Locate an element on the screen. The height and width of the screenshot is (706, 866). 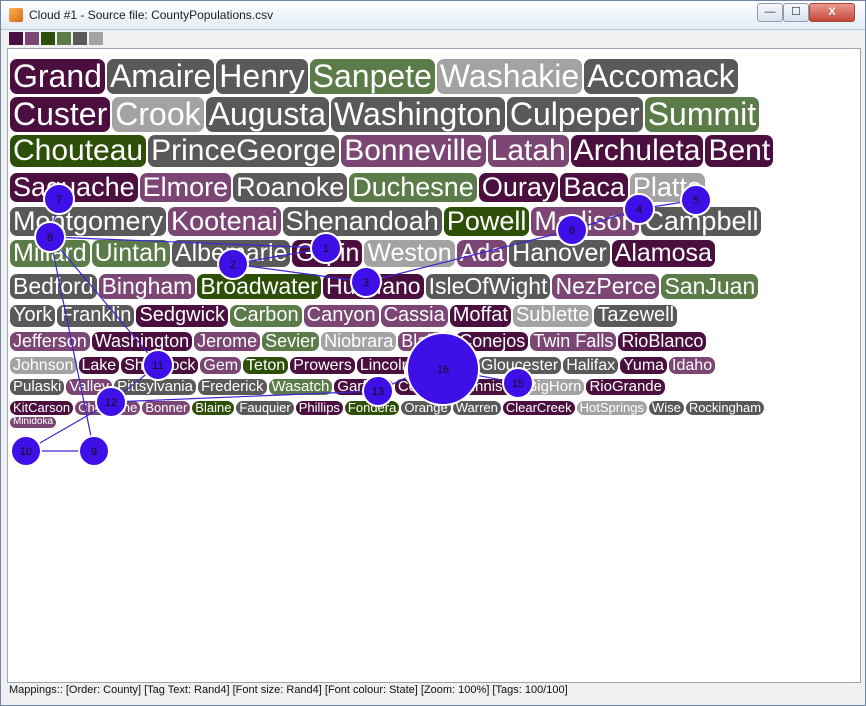
marker-label: 1 is located at coordinates (326, 249).